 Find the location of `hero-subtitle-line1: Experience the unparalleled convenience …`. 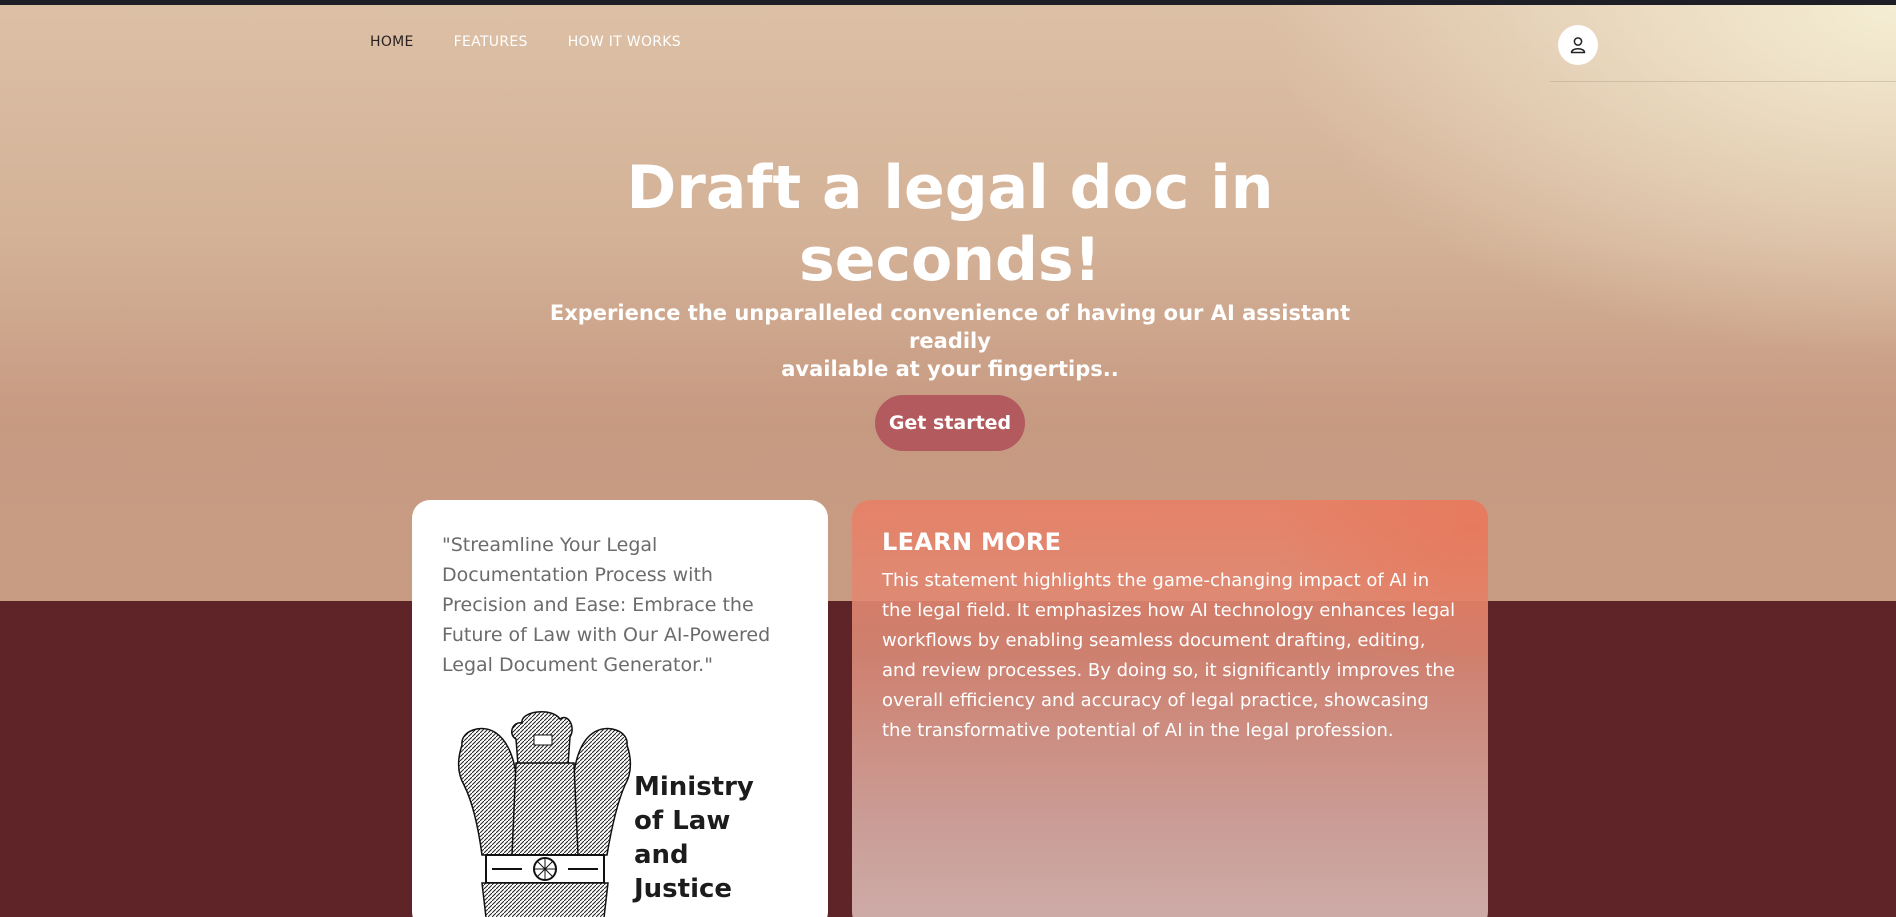

hero-subtitle-line1: Experience the unparalleled convenience … is located at coordinates (950, 327).